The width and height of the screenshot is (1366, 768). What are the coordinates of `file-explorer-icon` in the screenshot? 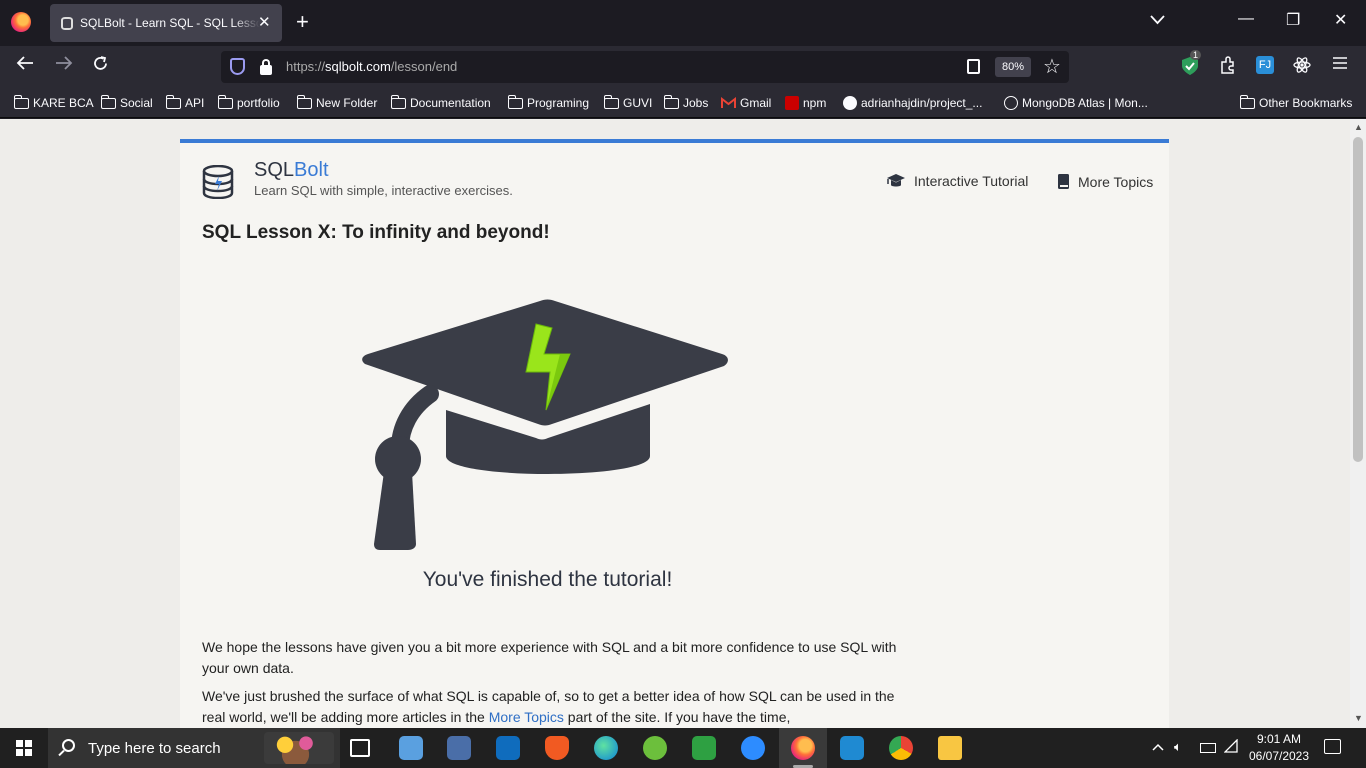 It's located at (950, 748).